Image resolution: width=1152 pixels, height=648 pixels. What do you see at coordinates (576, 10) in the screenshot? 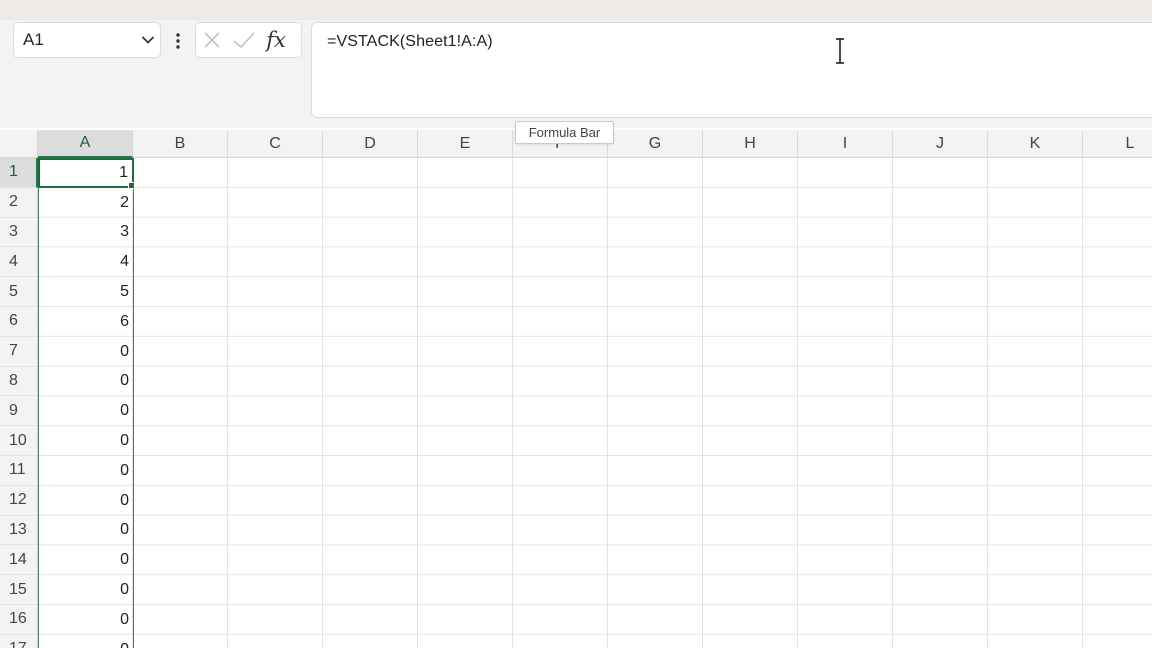
I see `top-strip` at bounding box center [576, 10].